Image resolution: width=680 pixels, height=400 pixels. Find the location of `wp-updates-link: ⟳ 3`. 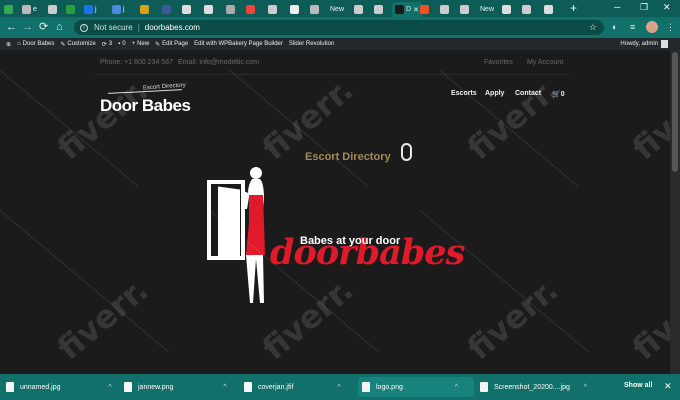

wp-updates-link: ⟳ 3 is located at coordinates (107, 44).